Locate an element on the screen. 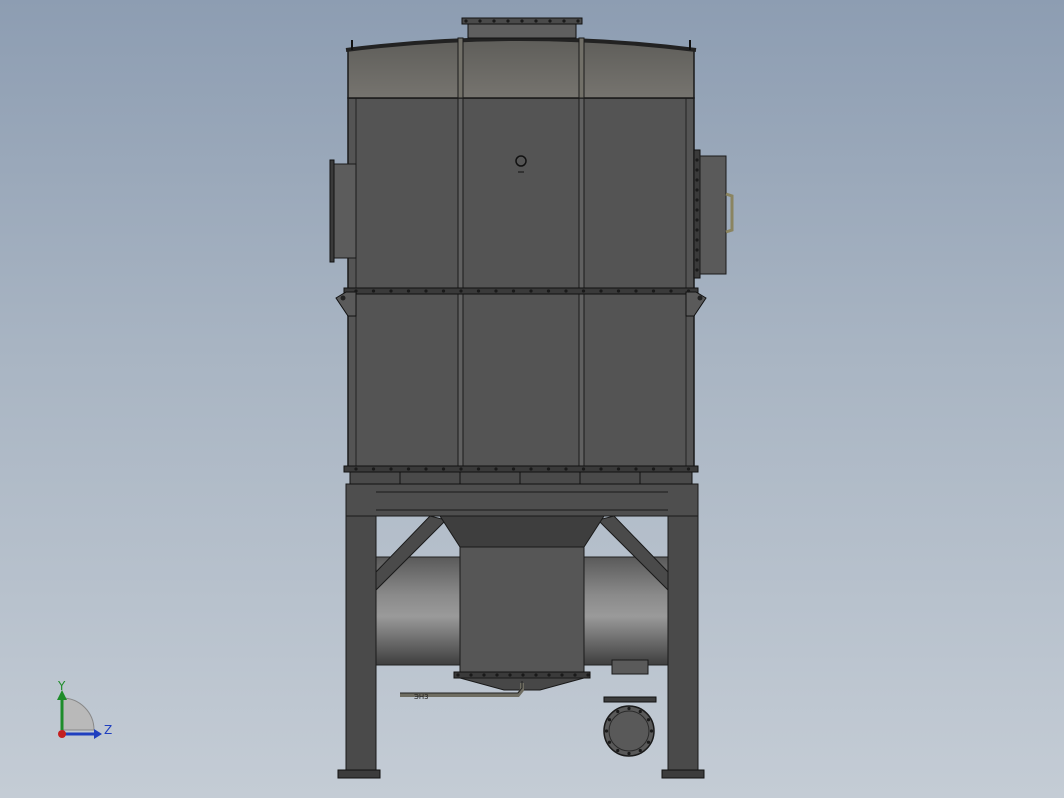 Image resolution: width=1064 pixels, height=798 pixels. housing-lower is located at coordinates (521, 388).